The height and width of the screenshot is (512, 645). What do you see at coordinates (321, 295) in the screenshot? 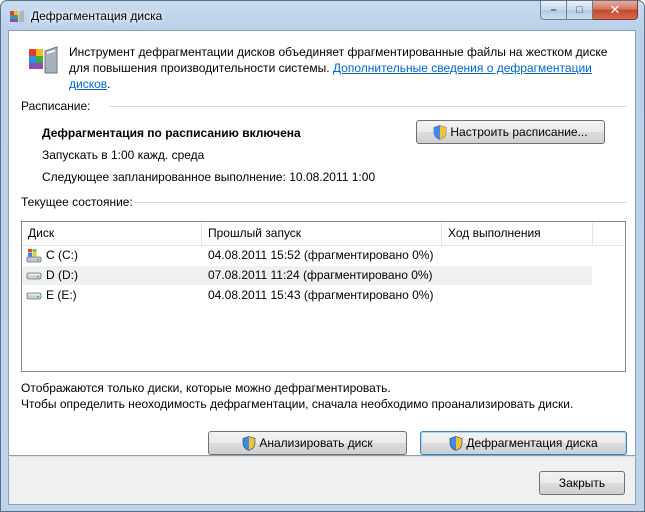
I see `disk-last-run: 04.08.2011 15:43 (фрагментировано 0%)` at bounding box center [321, 295].